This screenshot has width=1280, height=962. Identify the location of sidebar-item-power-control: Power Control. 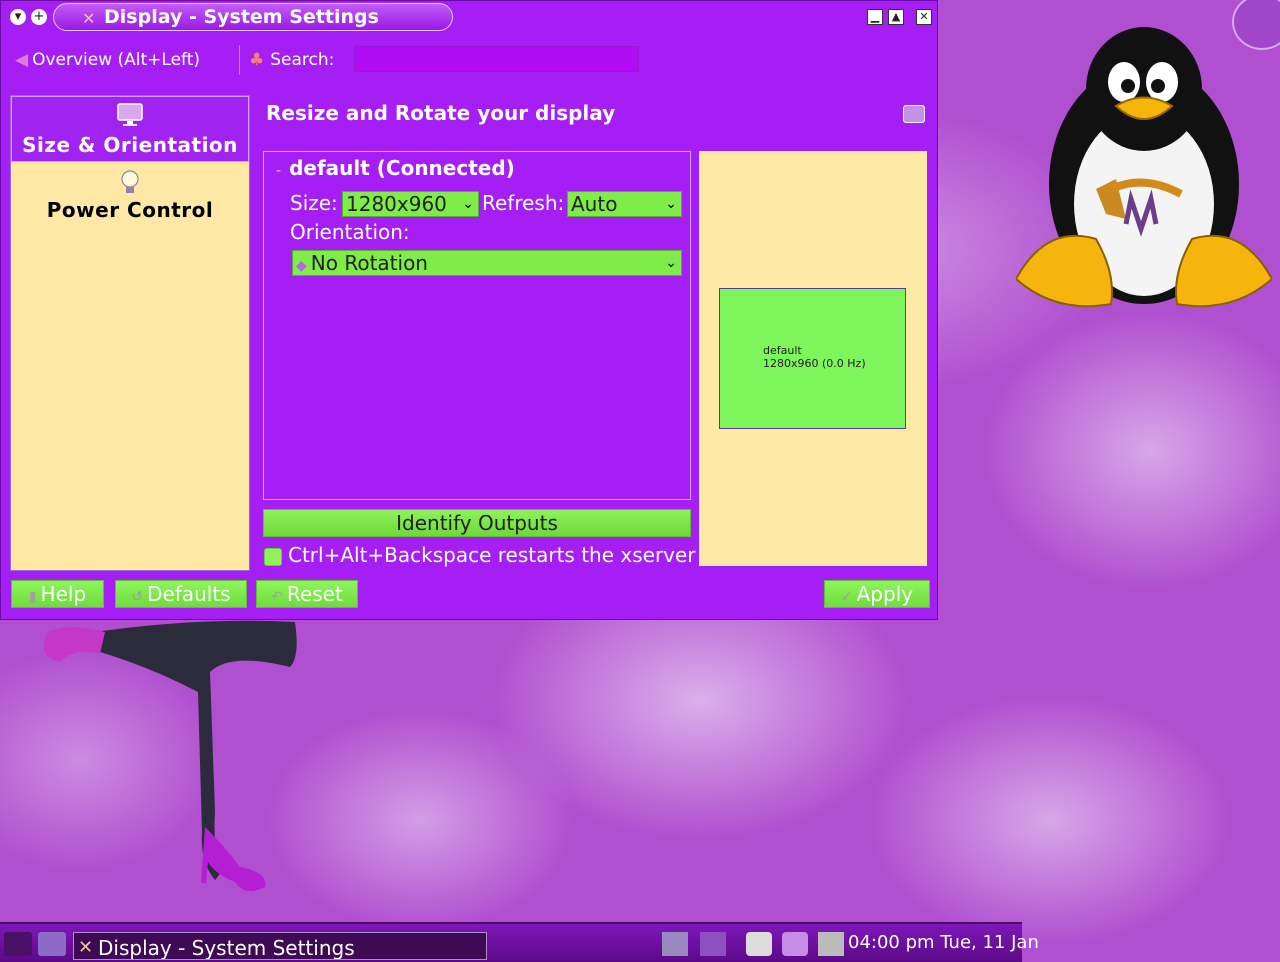
(130, 199).